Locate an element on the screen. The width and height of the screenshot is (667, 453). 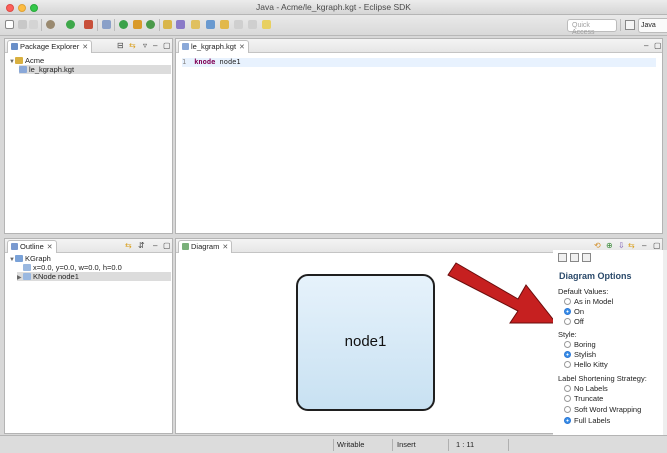
pin-icon is located at coordinates (266, 24).